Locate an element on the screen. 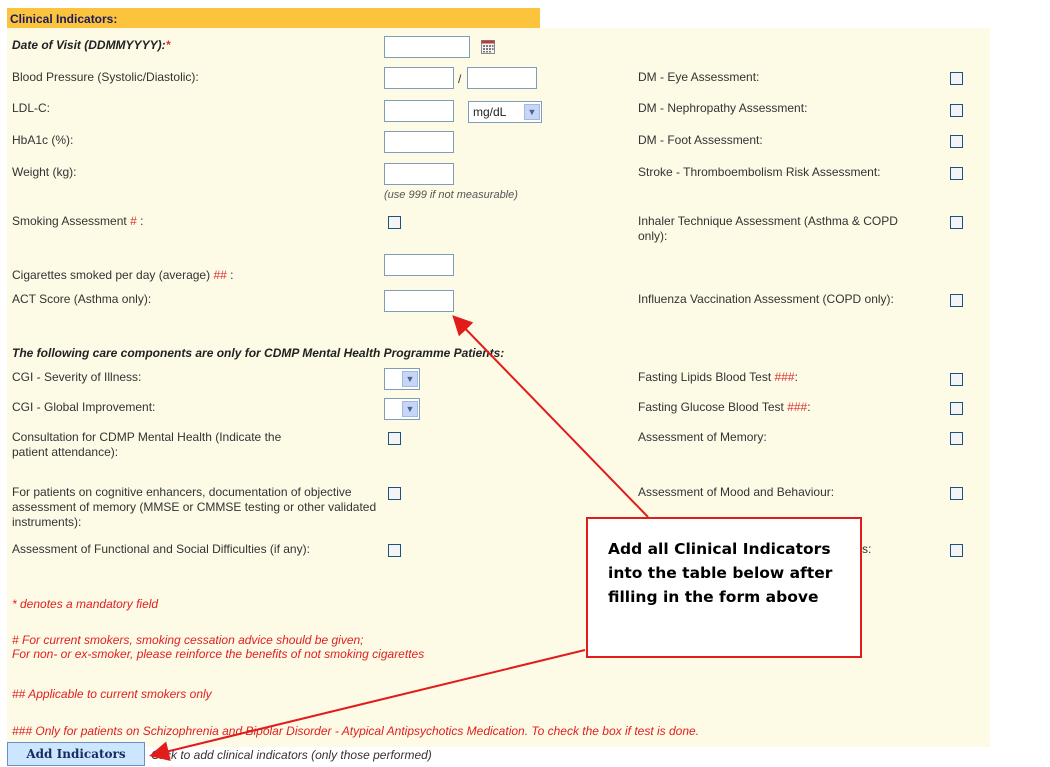  smoking-checkbox is located at coordinates (394, 222).